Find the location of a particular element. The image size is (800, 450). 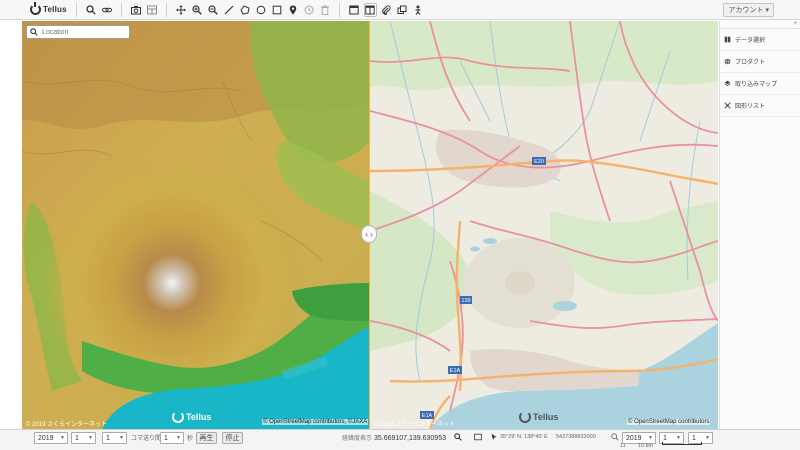

pin-icon is located at coordinates (293, 10).